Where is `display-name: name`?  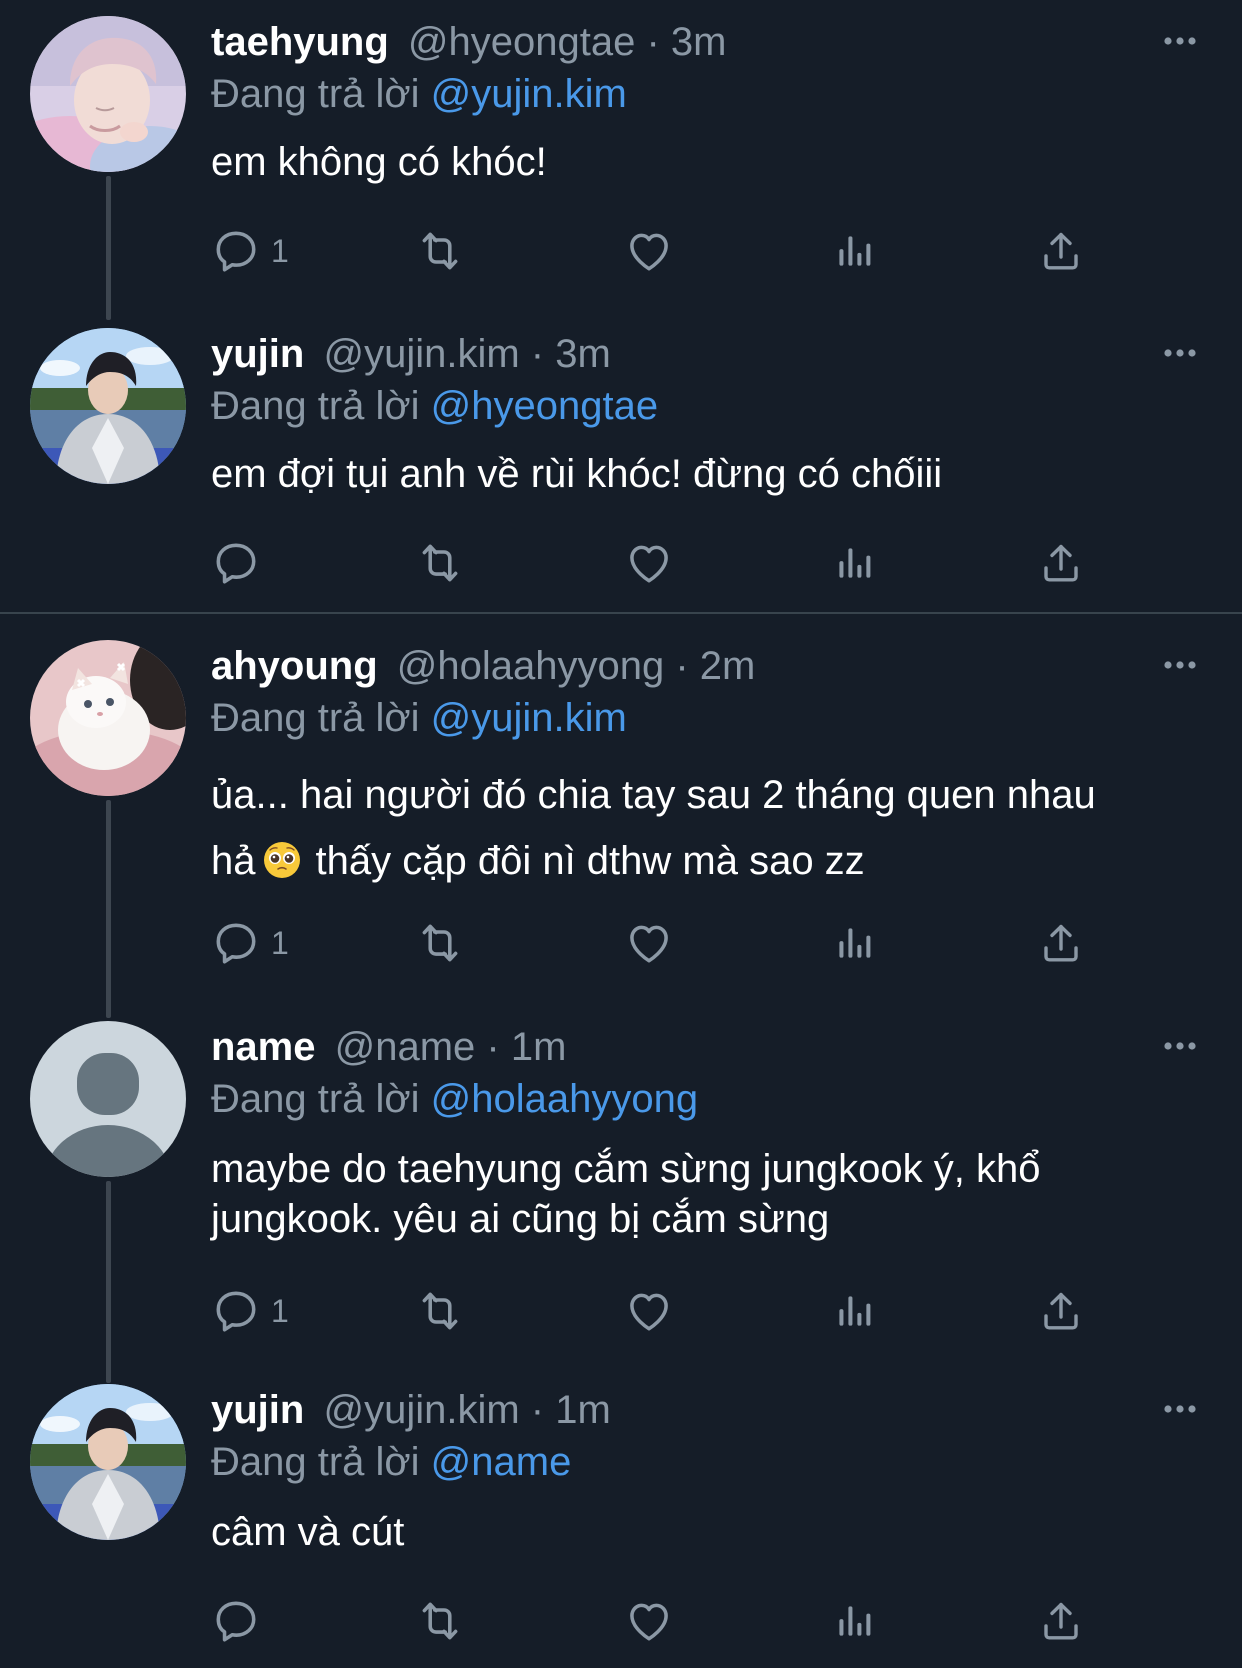
display-name: name is located at coordinates (263, 1047).